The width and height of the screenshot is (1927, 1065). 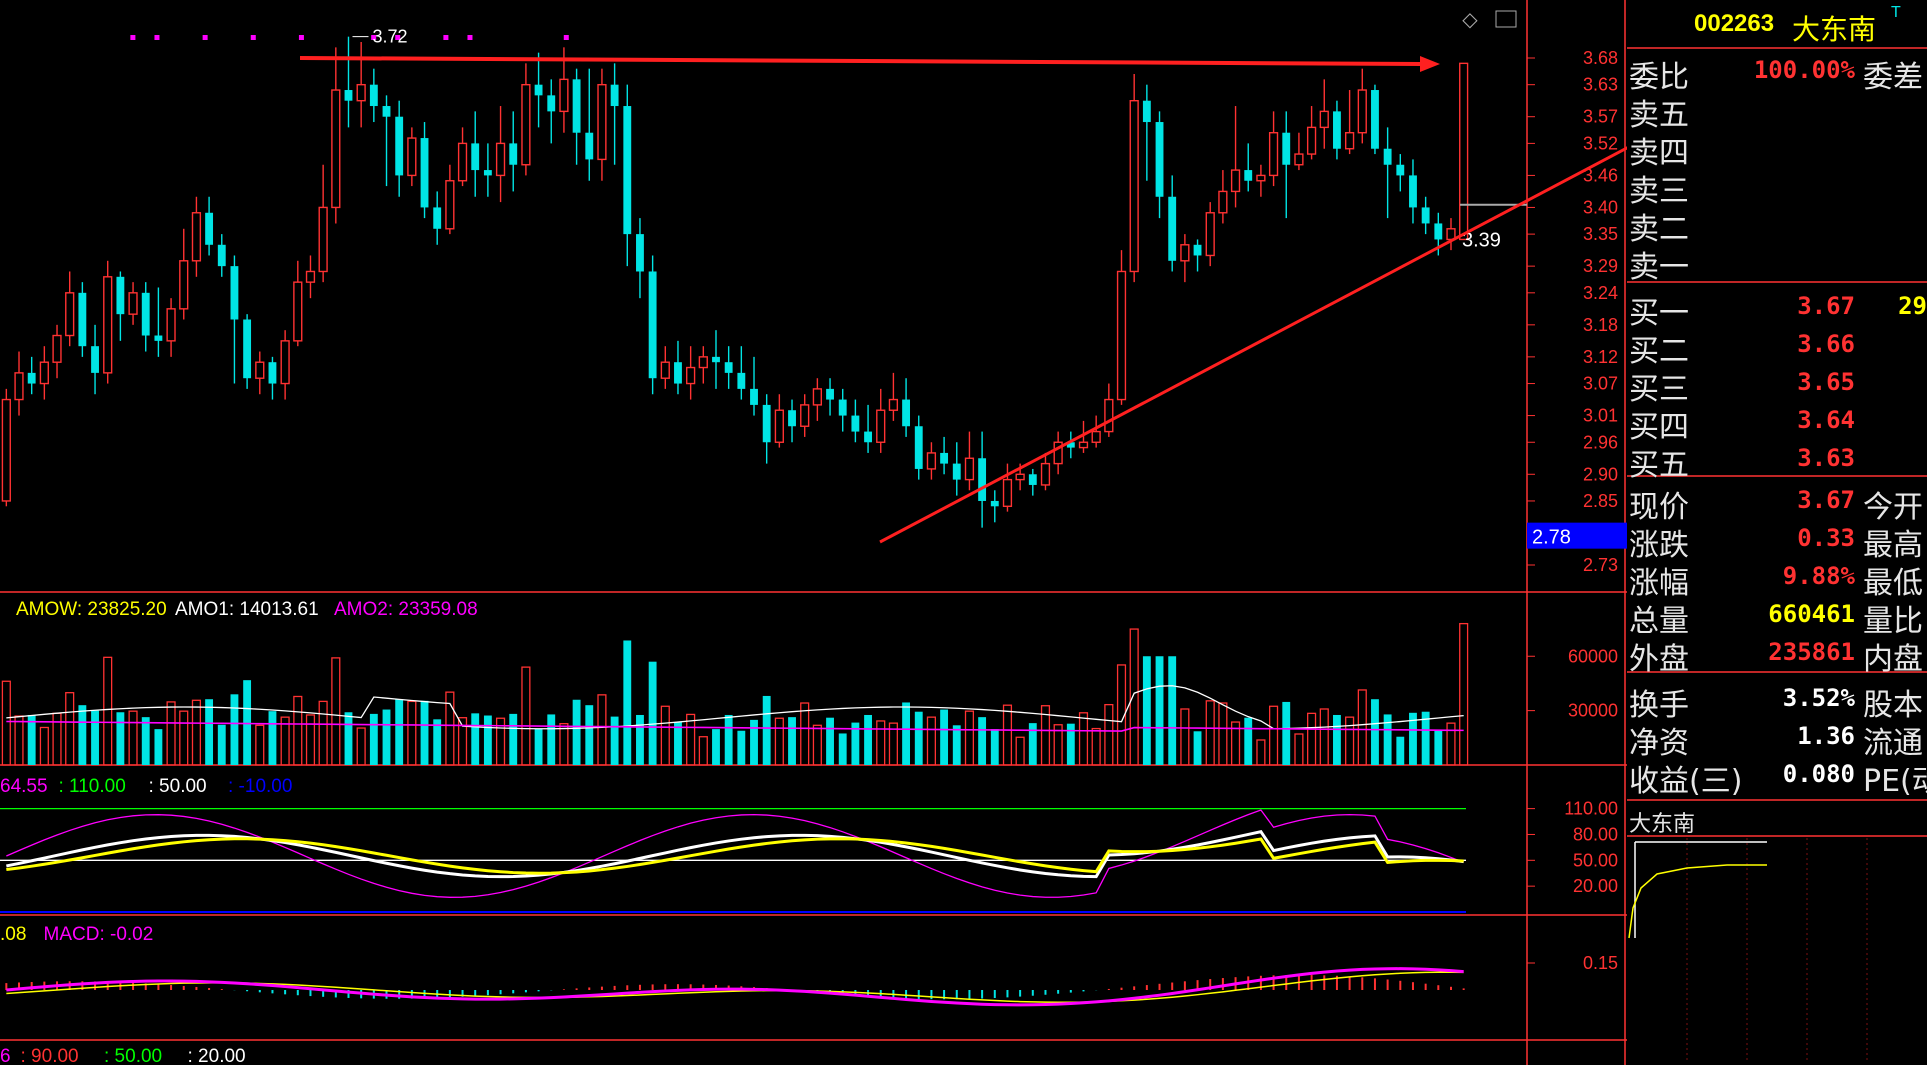 I want to click on volume-legend-2: AMO2: 23359.08, so click(x=406, y=609).